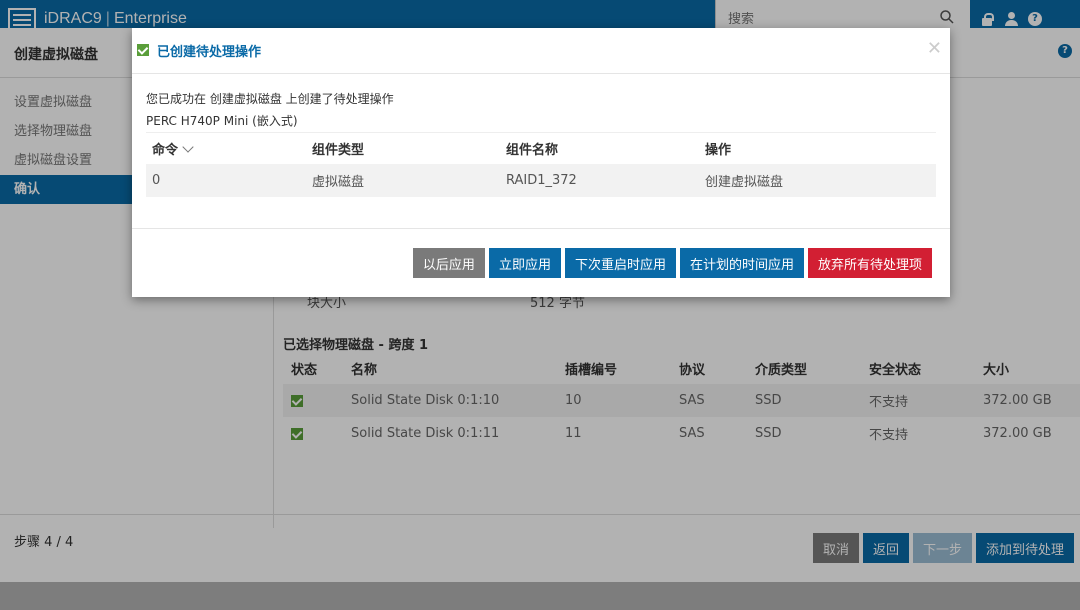 This screenshot has height=610, width=1080. Describe the element at coordinates (620, 263) in the screenshot. I see `apply-next-reboot-button: 下次重启时应用` at that location.